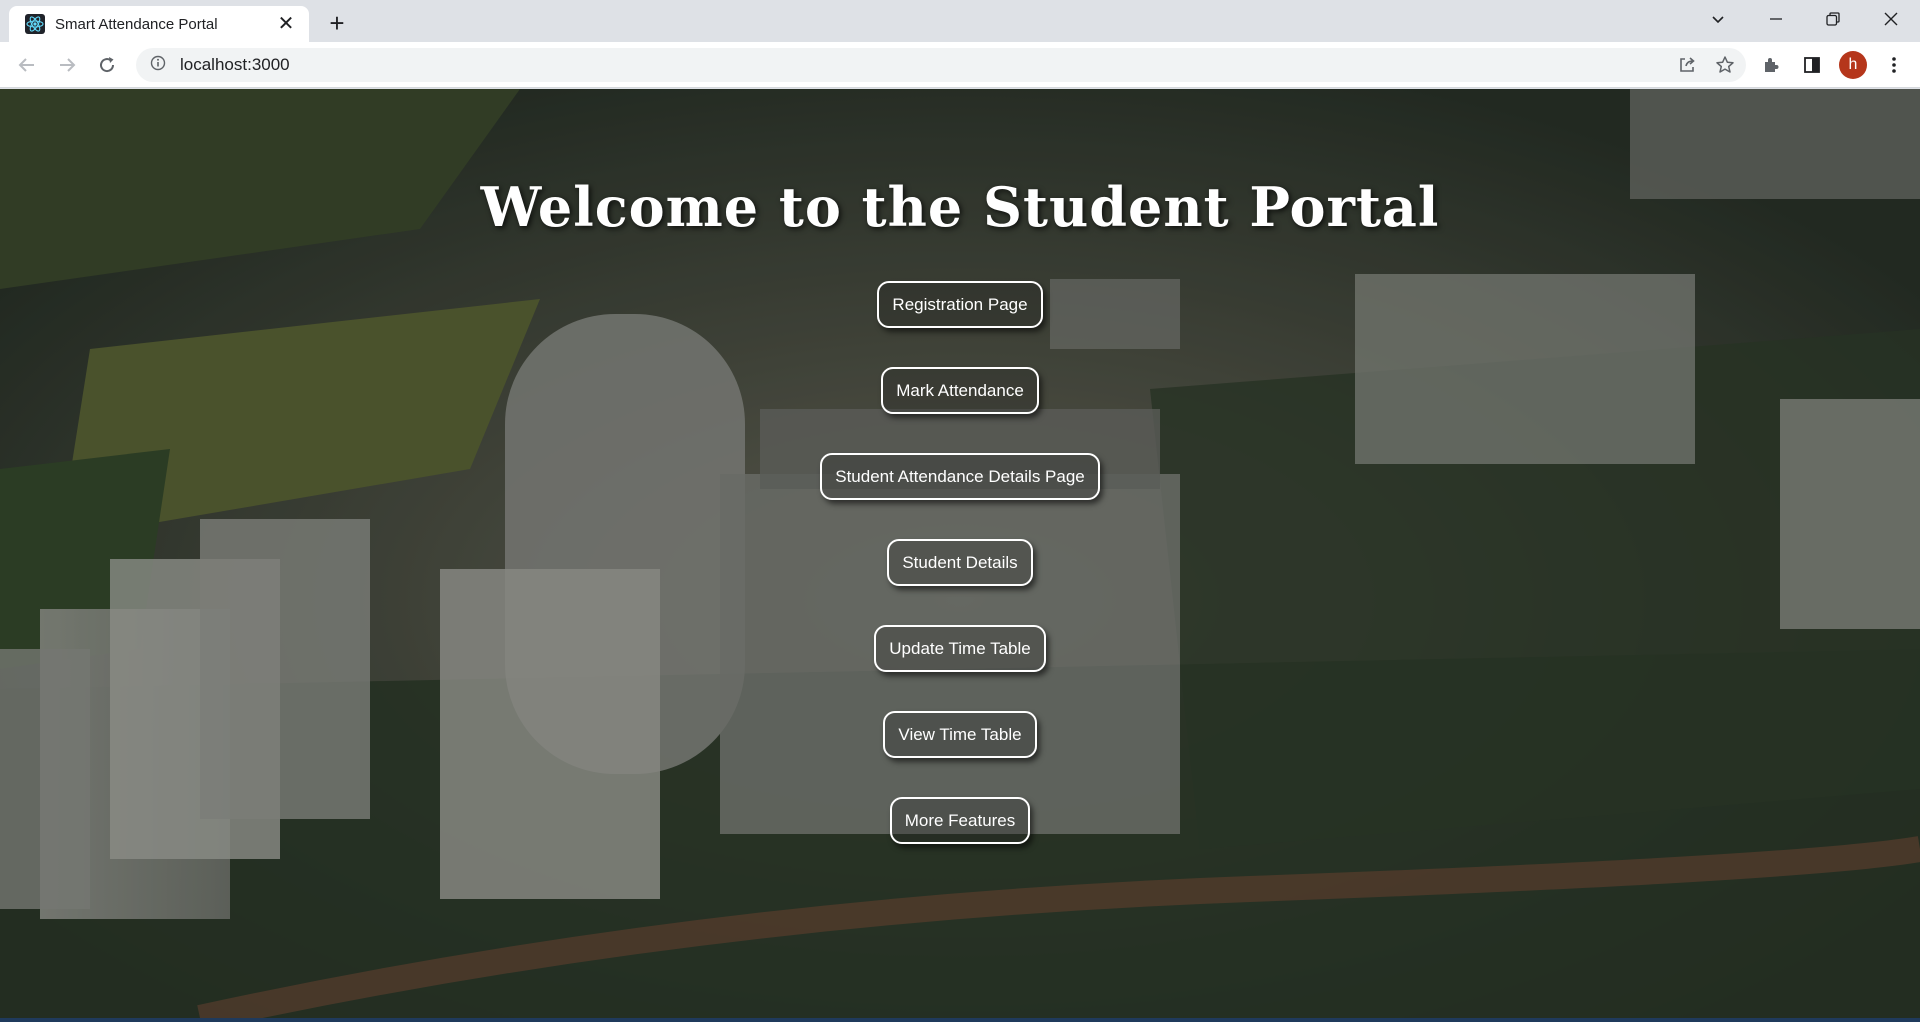 The width and height of the screenshot is (1920, 1022). What do you see at coordinates (235, 64) in the screenshot?
I see `url-text: localhost:3000` at bounding box center [235, 64].